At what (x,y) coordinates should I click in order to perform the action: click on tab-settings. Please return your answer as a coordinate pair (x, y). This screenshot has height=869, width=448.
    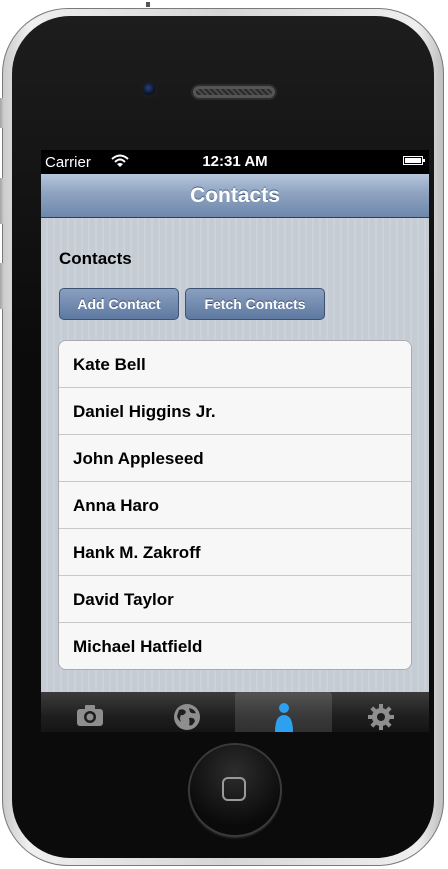
    Looking at the image, I should click on (380, 712).